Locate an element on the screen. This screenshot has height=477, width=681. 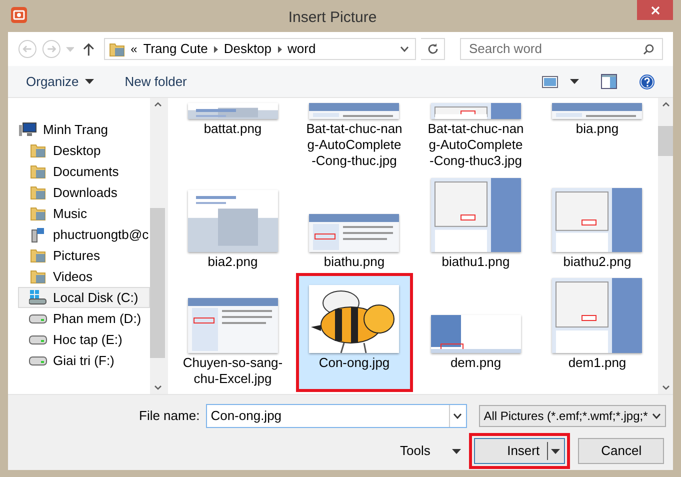
file-item: Bat-tat-chuc-nan g-AutoComplete -Cong-thuc3.jpg is located at coordinates (475, 136).